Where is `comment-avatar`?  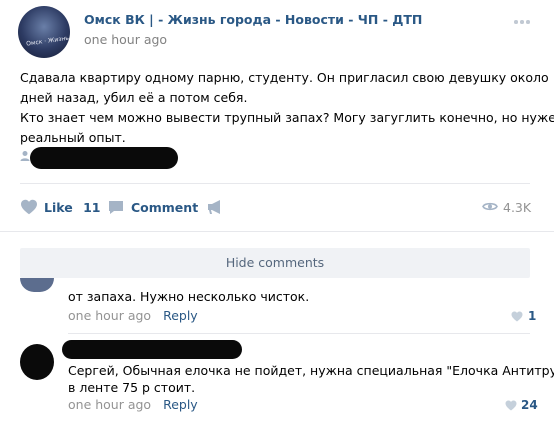
comment-avatar is located at coordinates (37, 285).